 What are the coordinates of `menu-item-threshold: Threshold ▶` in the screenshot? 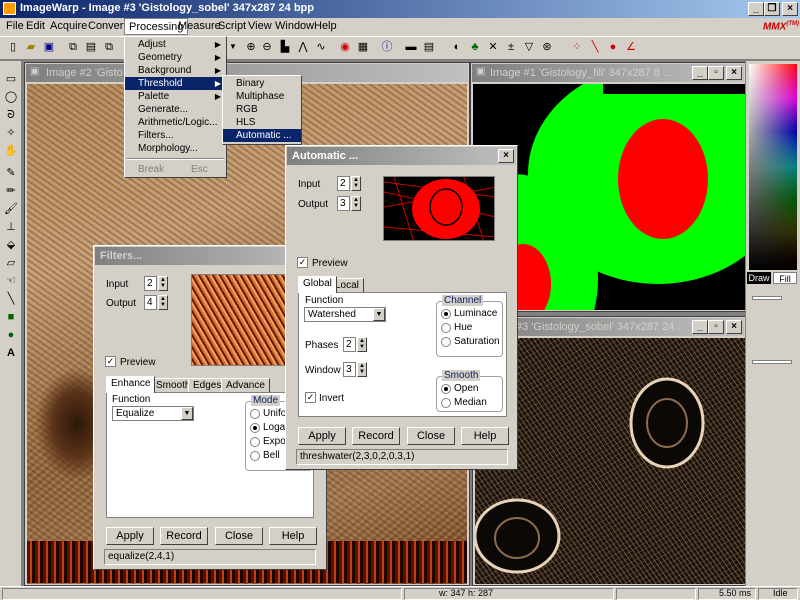 It's located at (175, 83).